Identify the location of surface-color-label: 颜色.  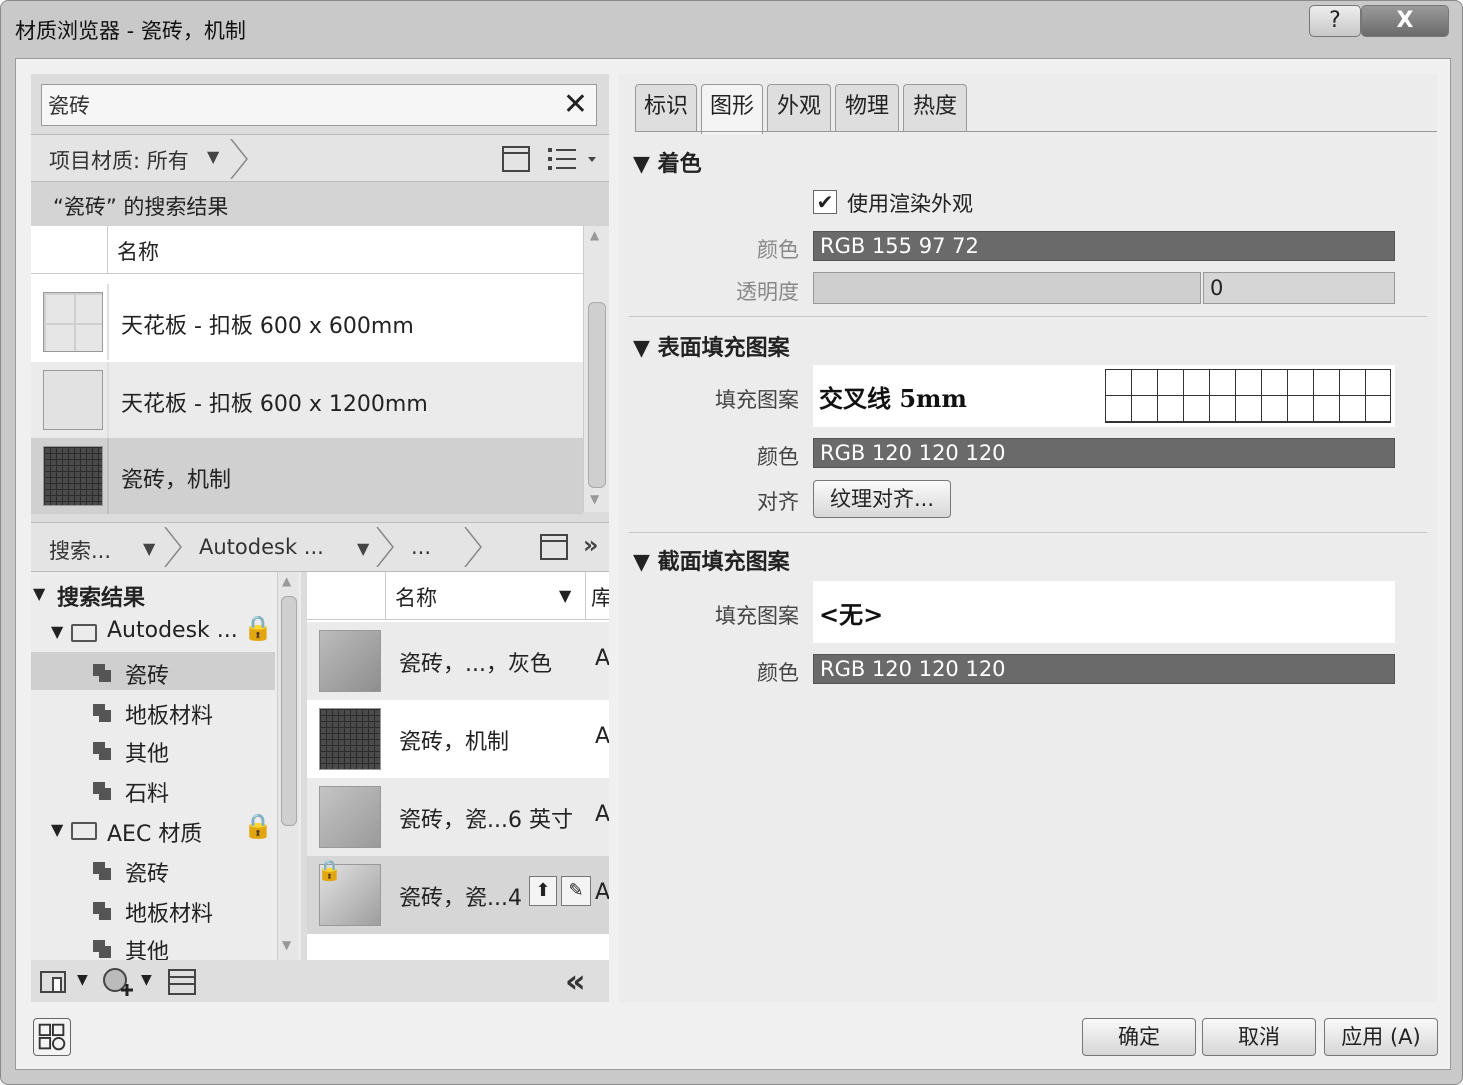
(778, 457).